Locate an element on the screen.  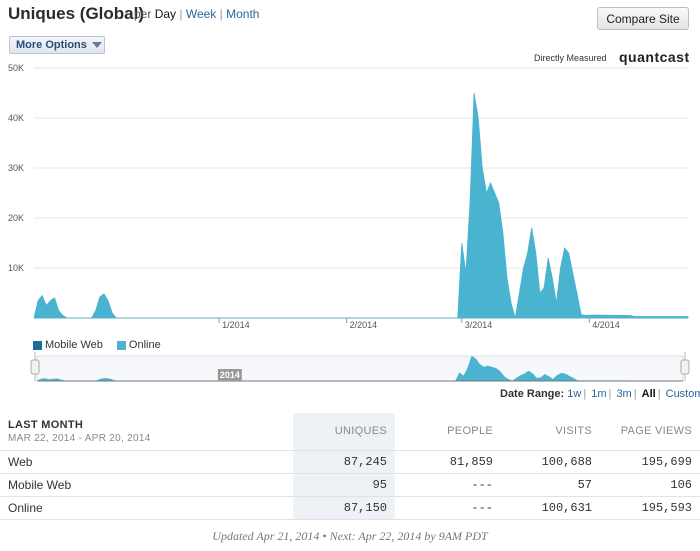
more-options-dropdown: More Options is located at coordinates (57, 45).